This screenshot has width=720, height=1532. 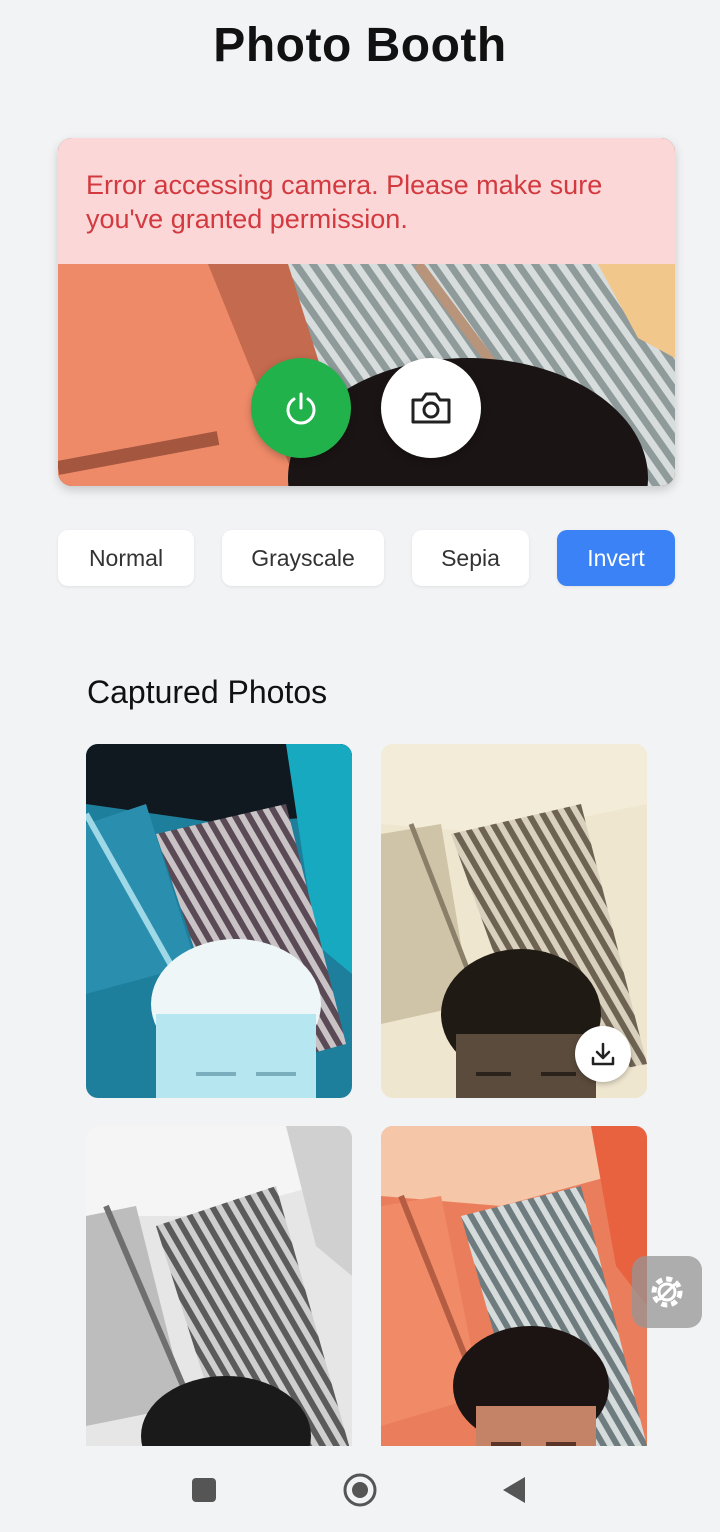 I want to click on filter-sepia-button: Sepia, so click(x=470, y=558).